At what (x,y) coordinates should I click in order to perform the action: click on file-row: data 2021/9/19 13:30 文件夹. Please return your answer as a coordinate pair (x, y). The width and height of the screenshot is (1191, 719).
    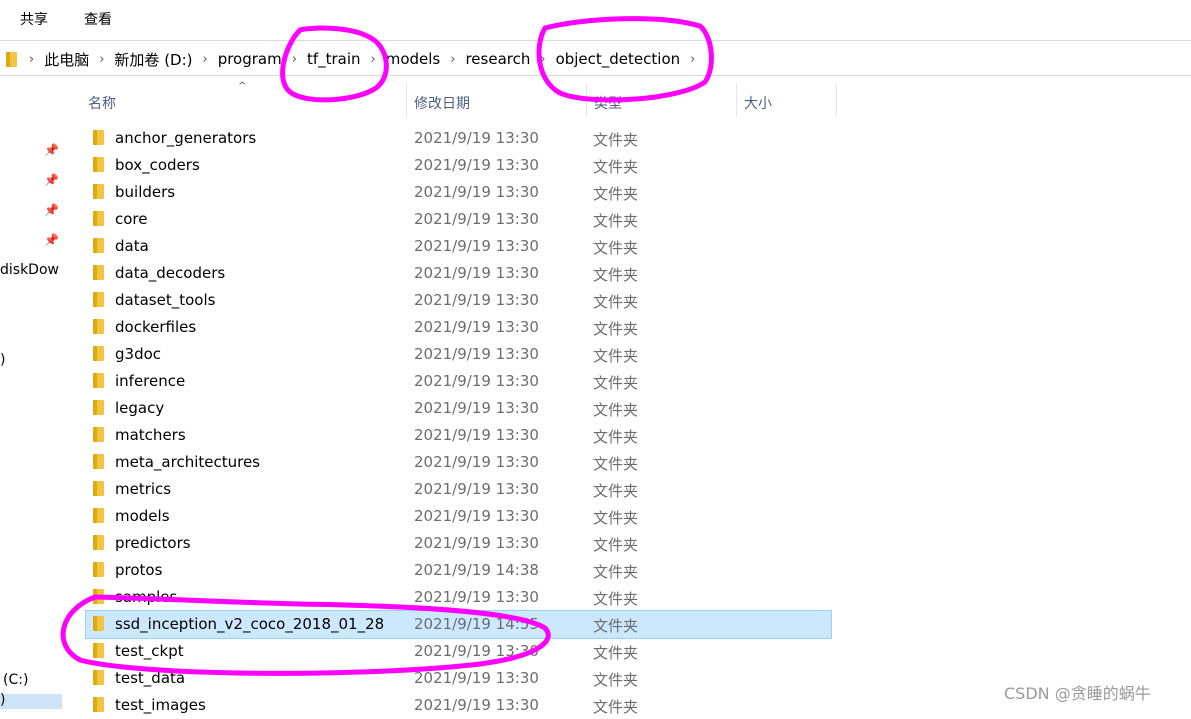
    Looking at the image, I should click on (458, 246).